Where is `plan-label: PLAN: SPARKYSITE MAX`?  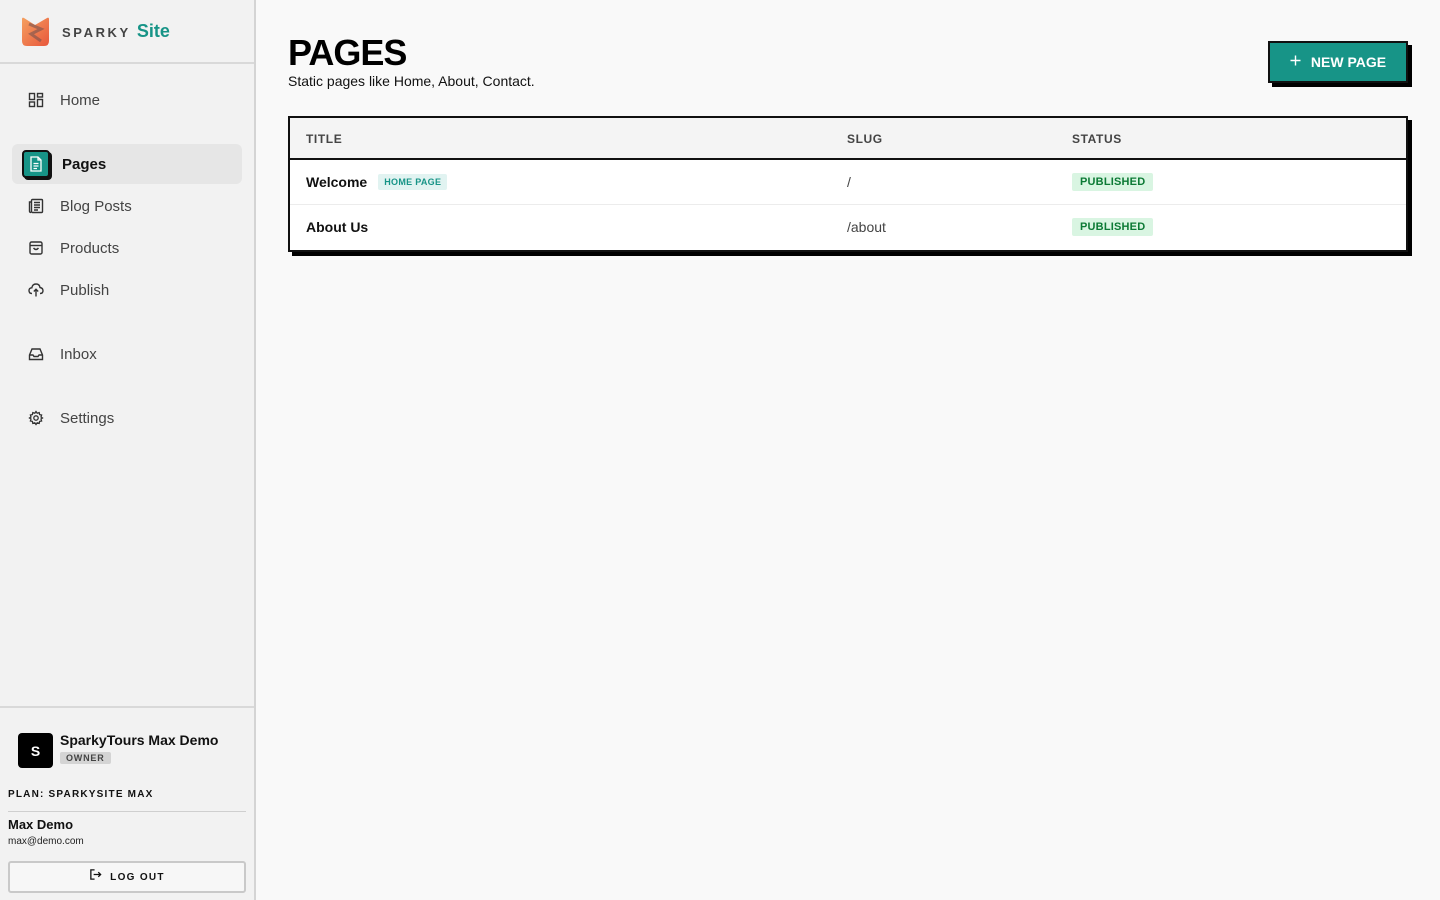
plan-label: PLAN: SPARKYSITE MAX is located at coordinates (81, 794).